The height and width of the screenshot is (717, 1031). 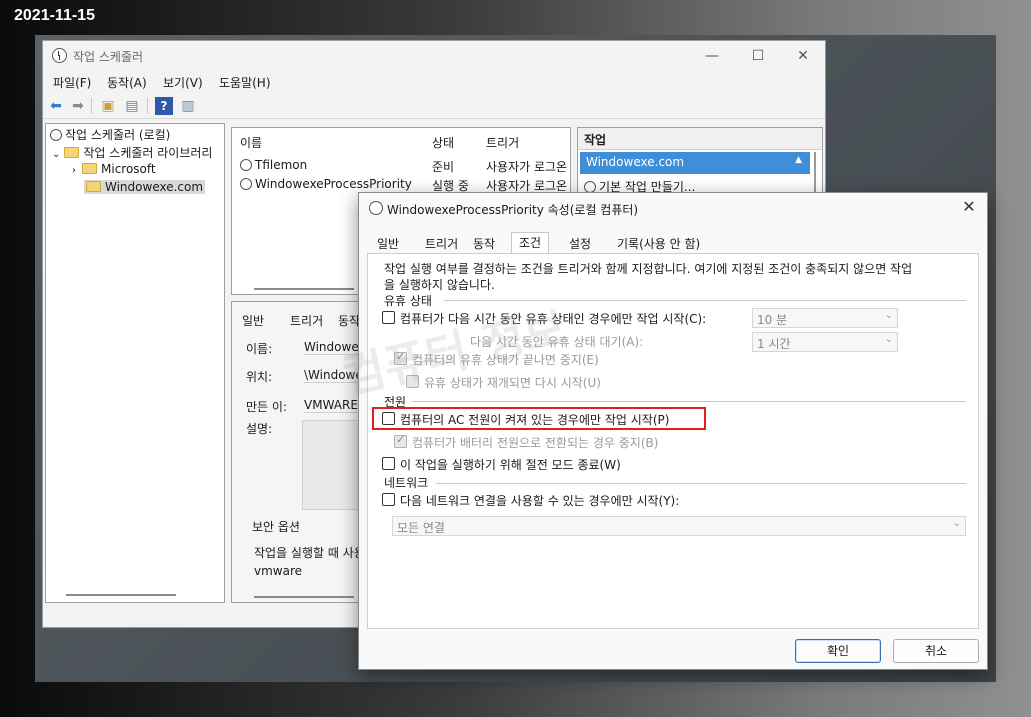 What do you see at coordinates (679, 526) in the screenshot?
I see `network-connection-select: 모든 연결 ⌄` at bounding box center [679, 526].